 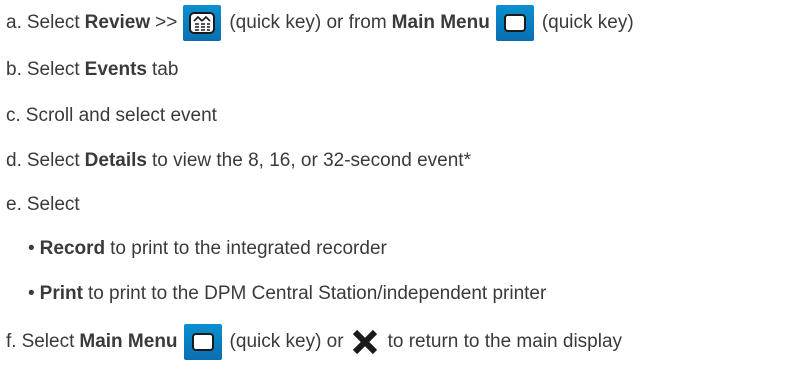 What do you see at coordinates (117, 22) in the screenshot?
I see `review-label: Review` at bounding box center [117, 22].